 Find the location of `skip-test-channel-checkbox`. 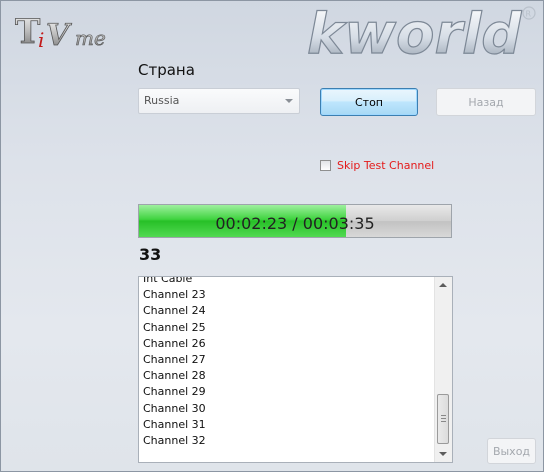

skip-test-channel-checkbox is located at coordinates (325, 165).